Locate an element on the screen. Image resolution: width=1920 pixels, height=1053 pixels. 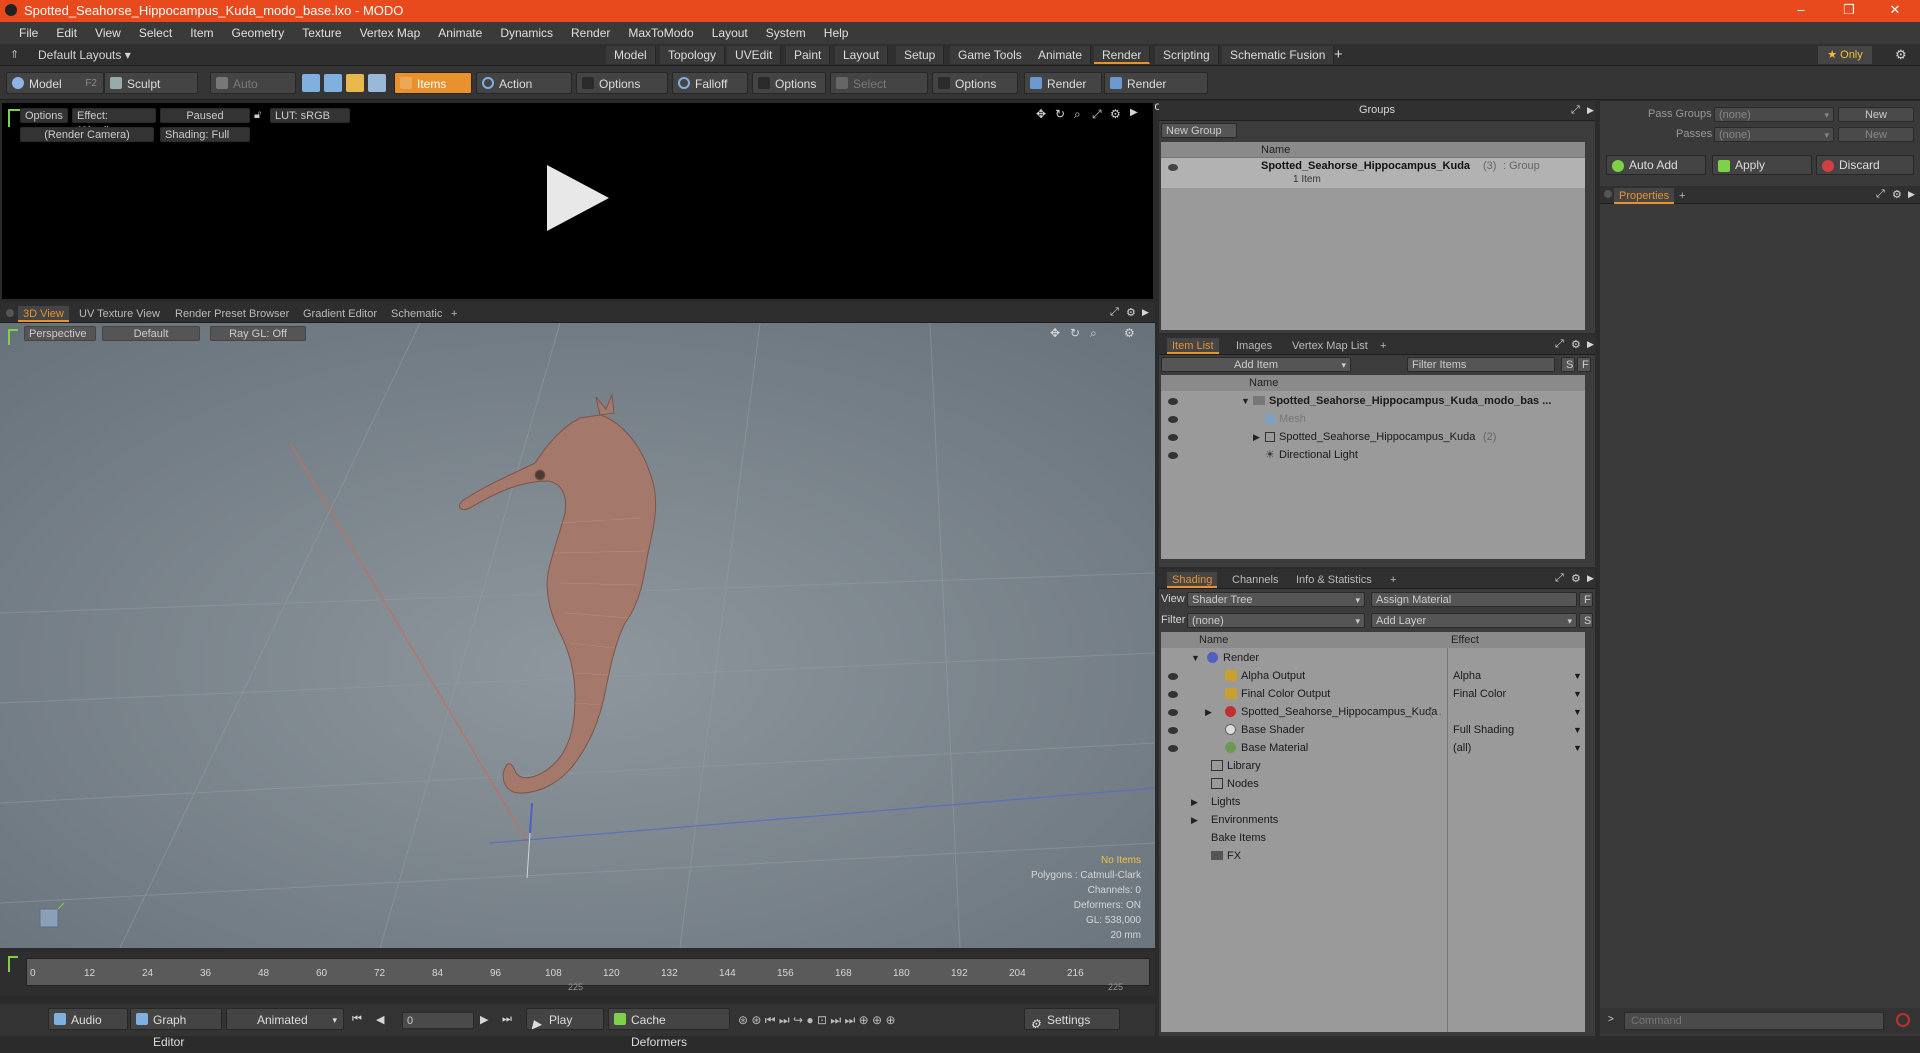
animated-dropdown: Animated ▾ is located at coordinates (285, 1019).